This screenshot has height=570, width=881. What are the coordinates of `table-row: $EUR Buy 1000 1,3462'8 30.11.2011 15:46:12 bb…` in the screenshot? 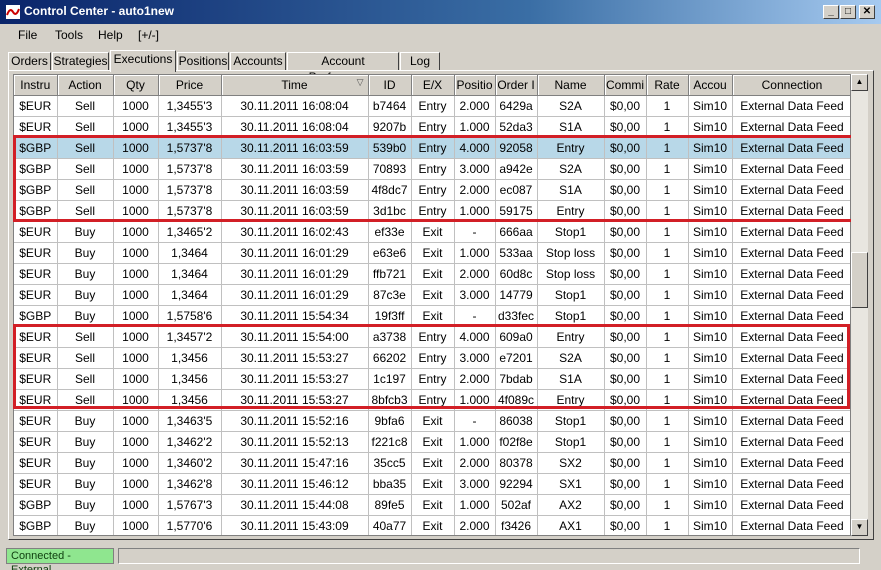 It's located at (432, 484).